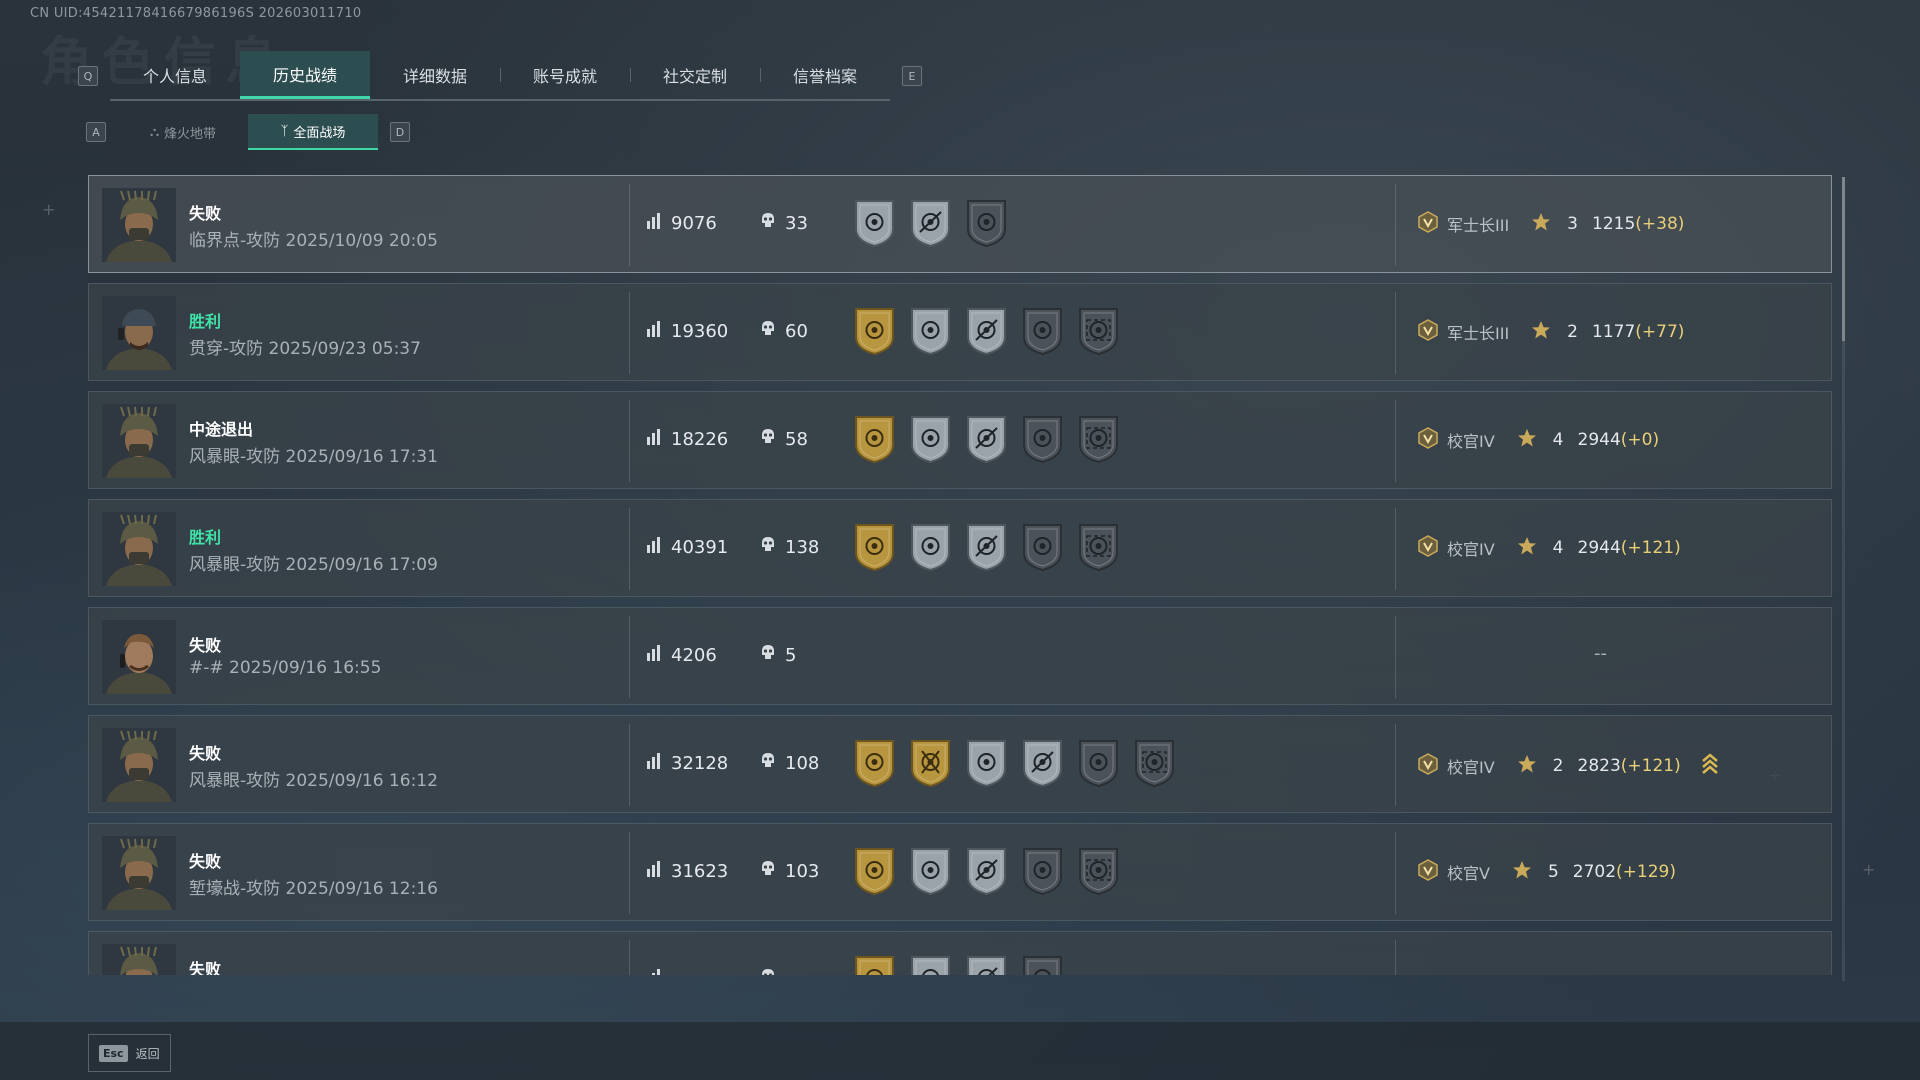 Image resolution: width=1920 pixels, height=1080 pixels. Describe the element at coordinates (205, 321) in the screenshot. I see `match-result: 胜利` at that location.